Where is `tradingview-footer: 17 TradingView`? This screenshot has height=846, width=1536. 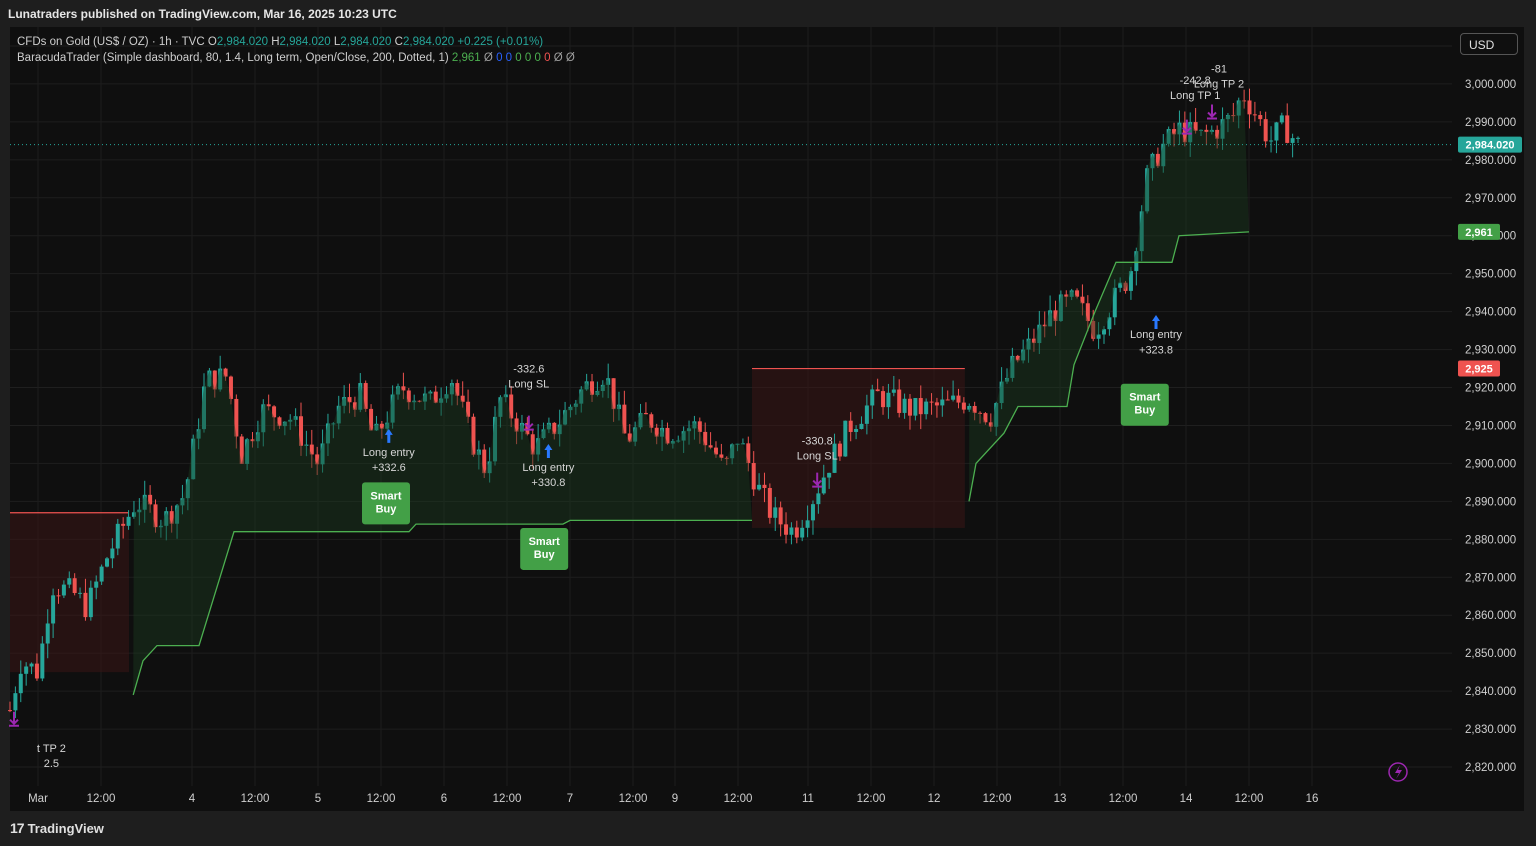 tradingview-footer: 17 TradingView is located at coordinates (57, 828).